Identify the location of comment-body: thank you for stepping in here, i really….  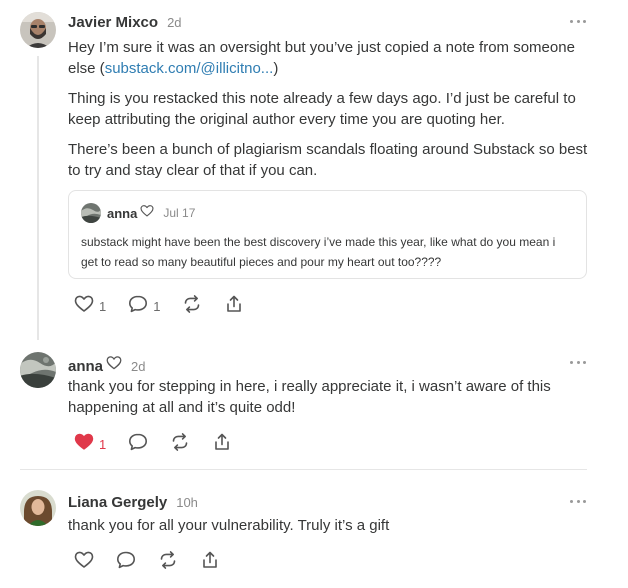
(309, 397).